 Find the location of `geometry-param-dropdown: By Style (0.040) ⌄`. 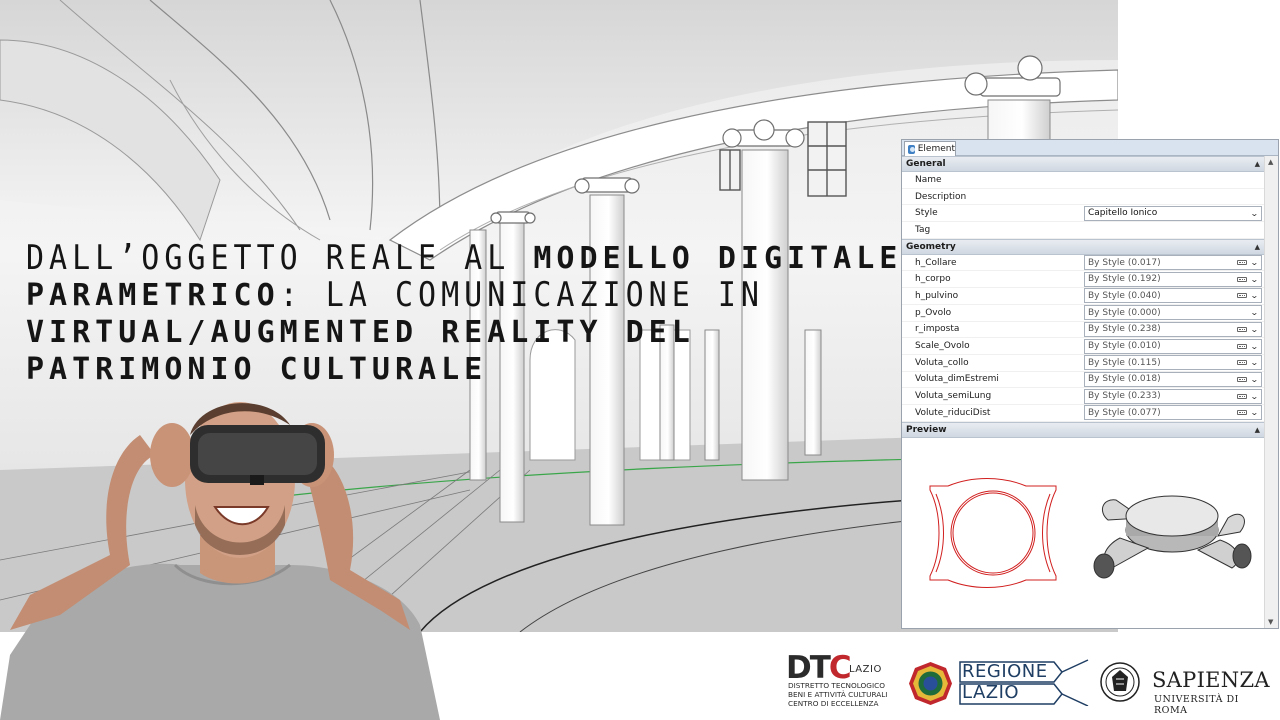

geometry-param-dropdown: By Style (0.040) ⌄ is located at coordinates (1173, 296).